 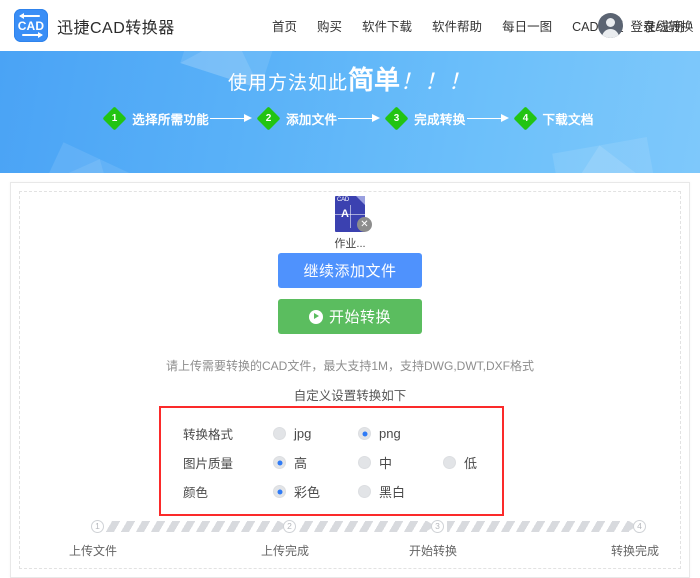 What do you see at coordinates (639, 526) in the screenshot?
I see `progress-node-4: 4` at bounding box center [639, 526].